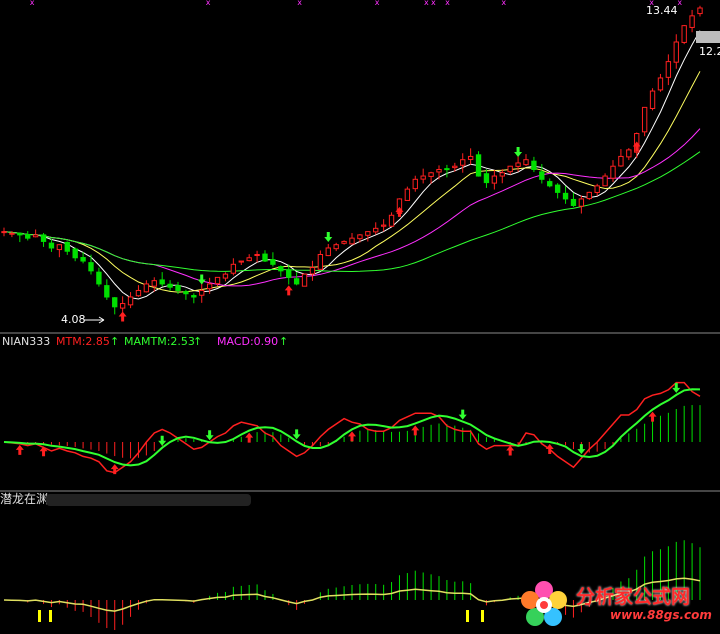 This screenshot has height=634, width=720. Describe the element at coordinates (197, 341) in the screenshot. I see `mamtm-arrow: ↑` at that location.